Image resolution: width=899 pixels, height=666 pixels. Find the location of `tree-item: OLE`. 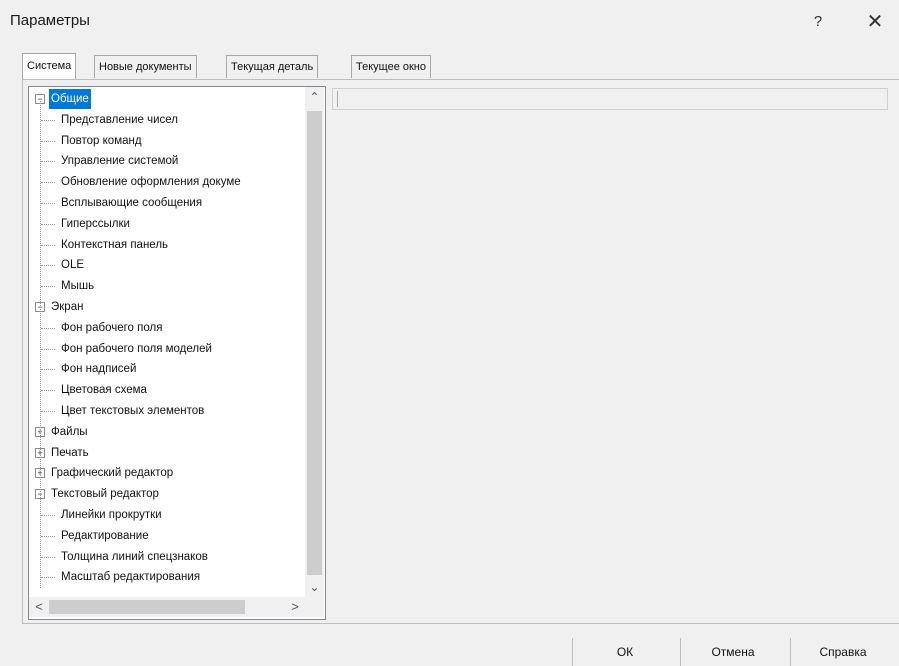

tree-item: OLE is located at coordinates (167, 265).